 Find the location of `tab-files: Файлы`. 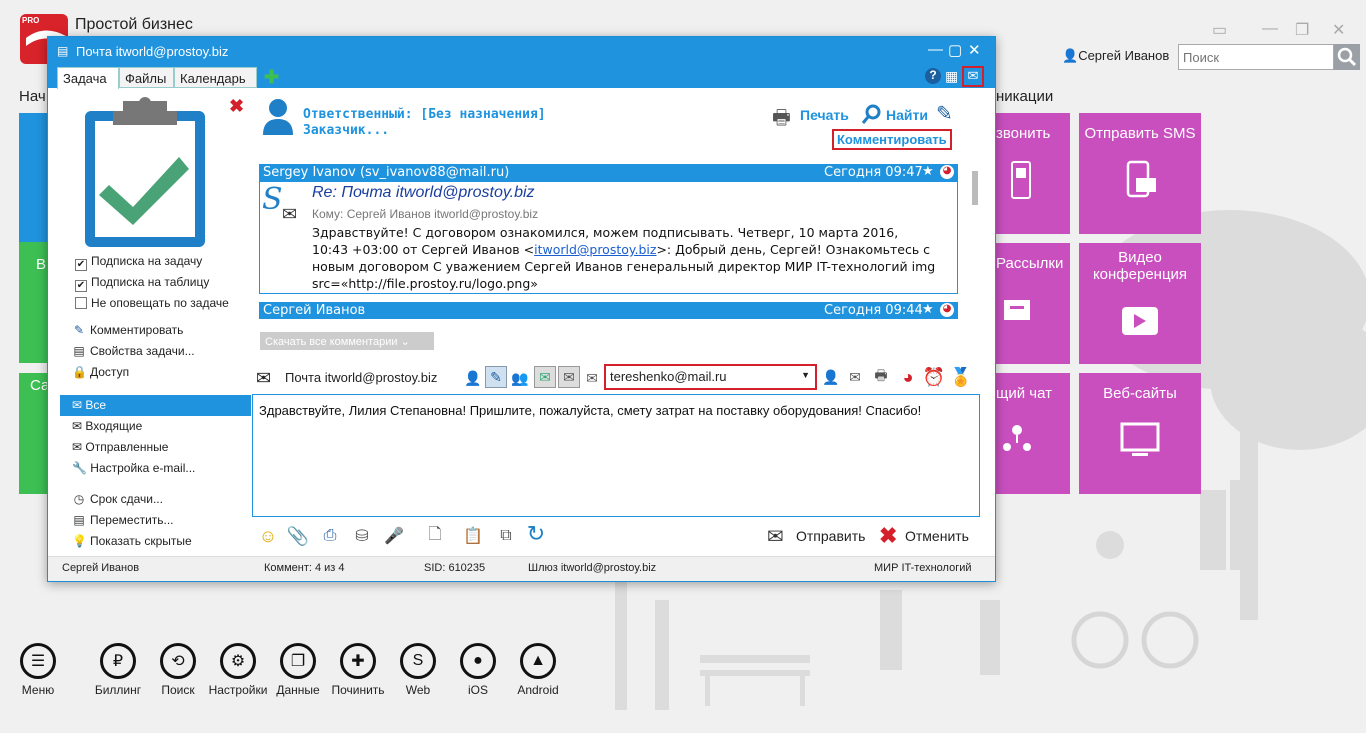

tab-files: Файлы is located at coordinates (146, 77).